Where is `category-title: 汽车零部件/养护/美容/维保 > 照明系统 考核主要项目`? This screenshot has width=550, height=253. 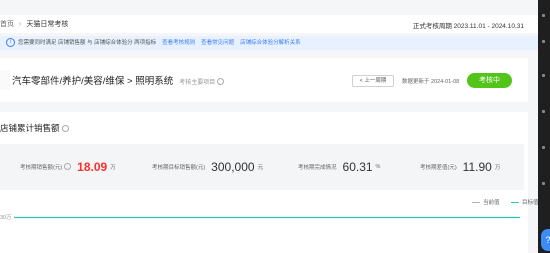 category-title: 汽车零部件/养护/美容/维保 > 照明系统 考核主要项目 is located at coordinates (118, 80).